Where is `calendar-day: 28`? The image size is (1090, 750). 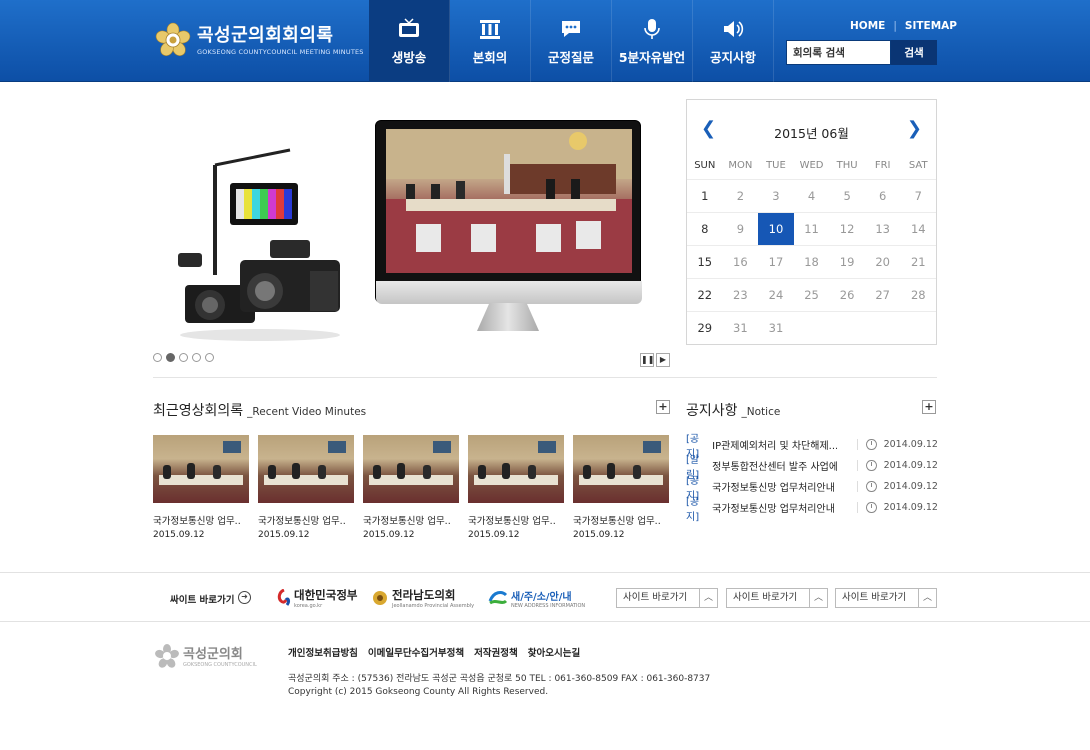 calendar-day: 28 is located at coordinates (918, 295).